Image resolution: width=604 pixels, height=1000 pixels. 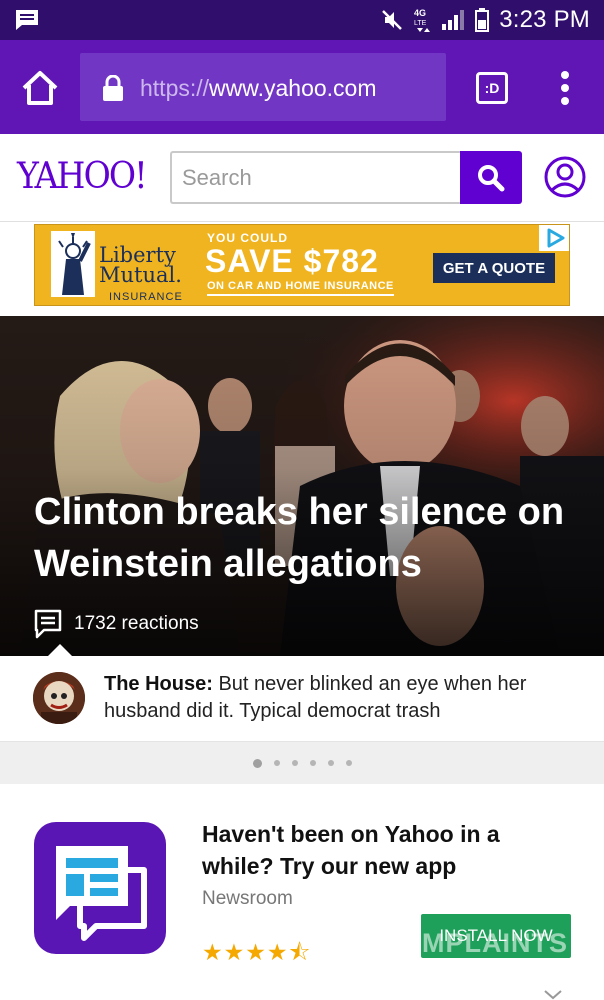 What do you see at coordinates (496, 936) in the screenshot?
I see `install-now-button: INSTALL NOW` at bounding box center [496, 936].